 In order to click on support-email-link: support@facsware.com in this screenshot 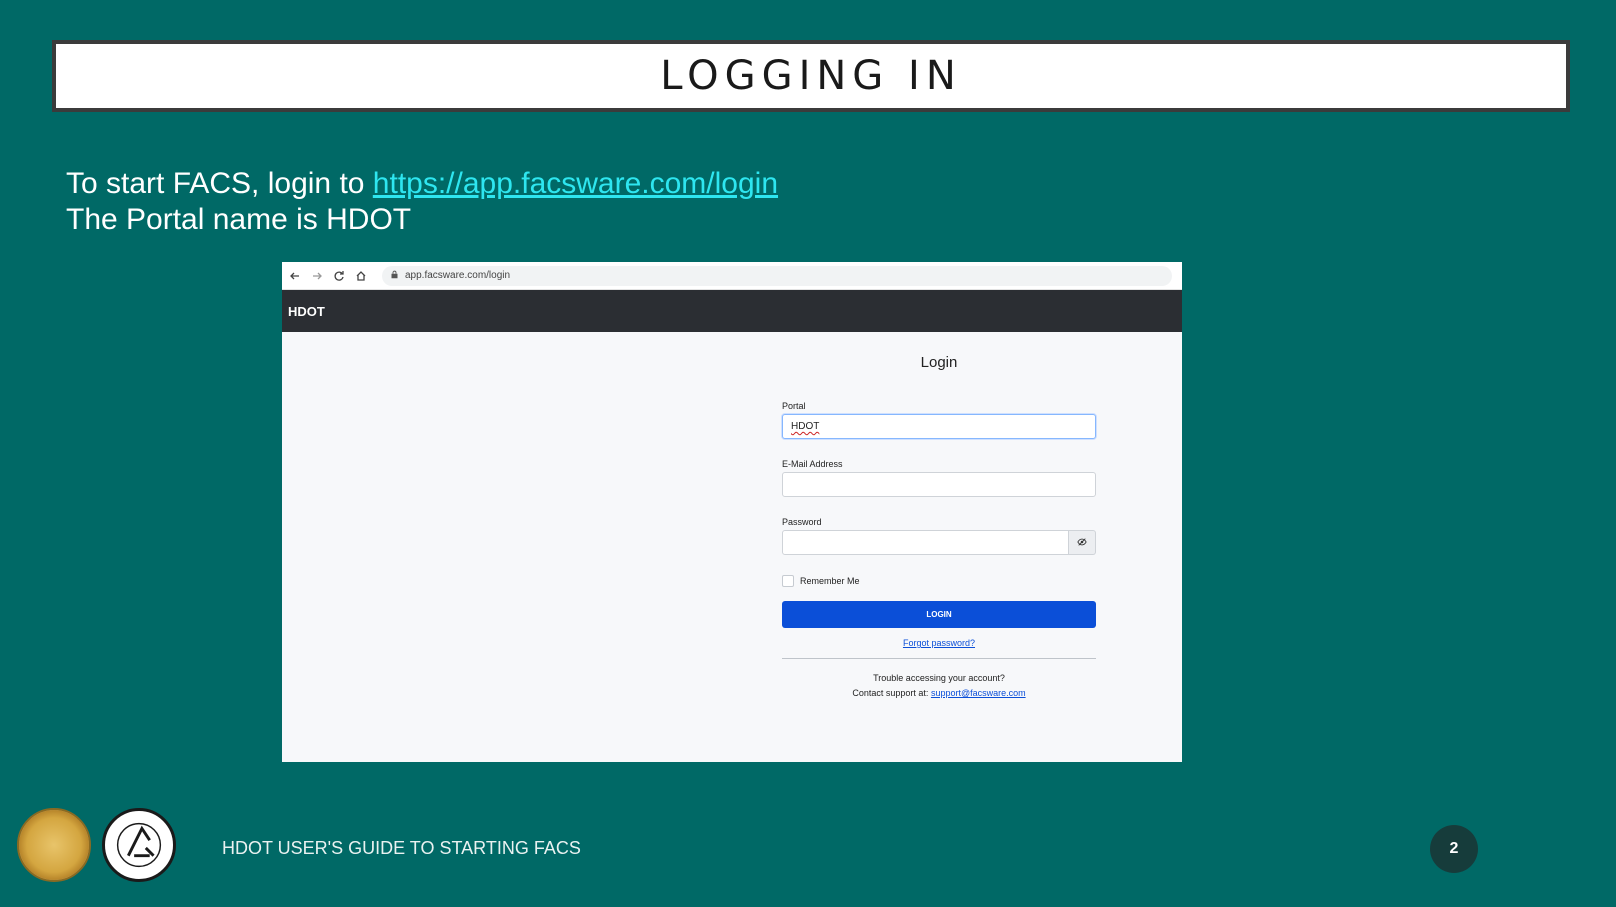, I will do `click(978, 693)`.